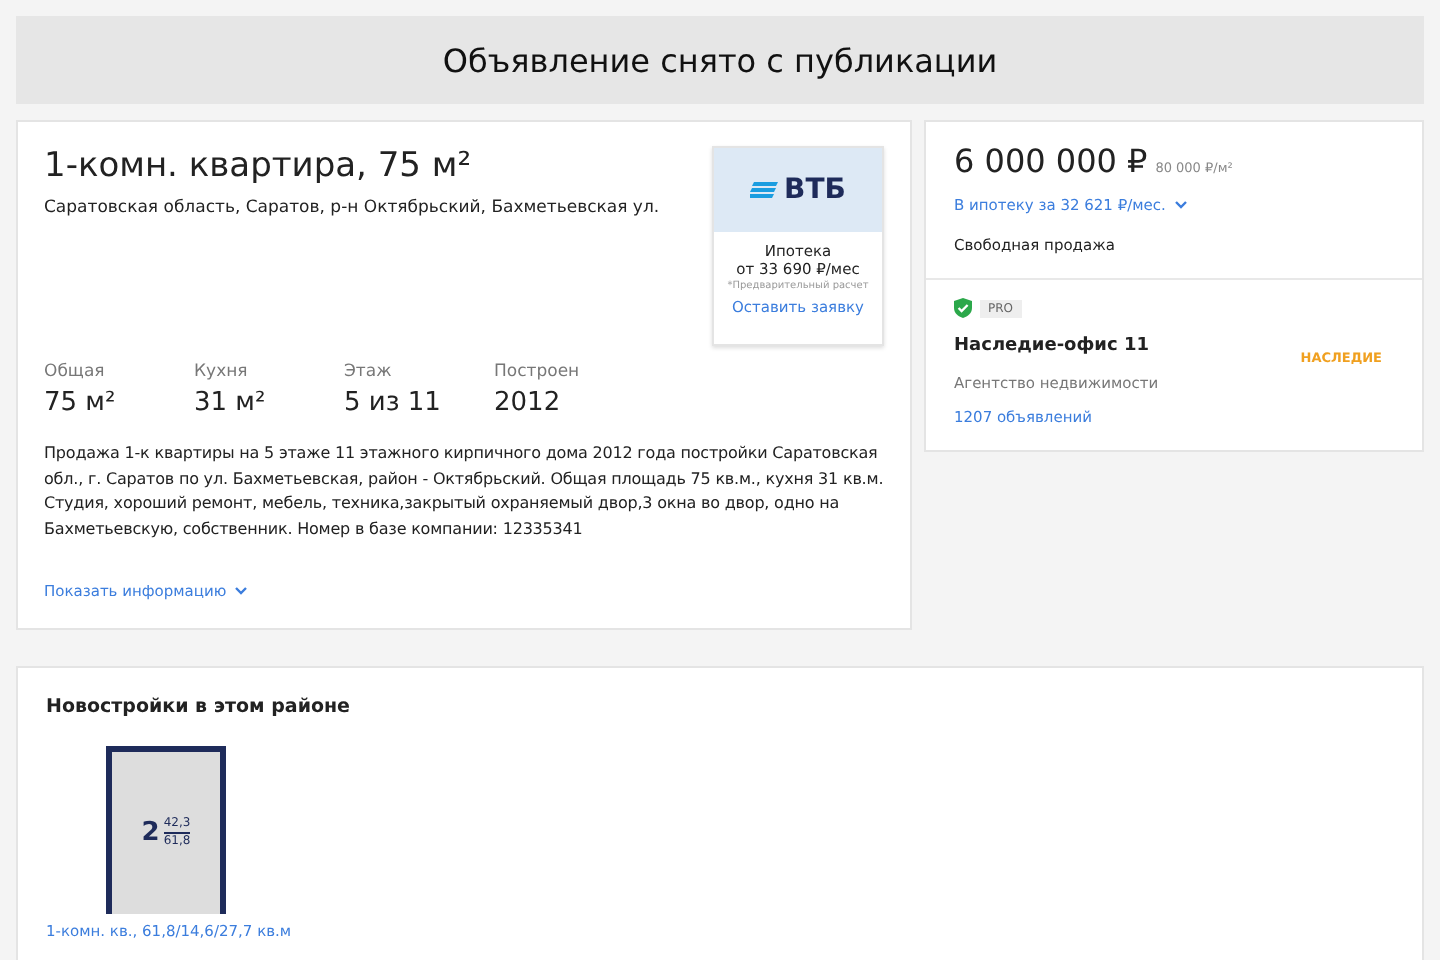  Describe the element at coordinates (538, 372) in the screenshot. I see `fact-label: Построен` at that location.